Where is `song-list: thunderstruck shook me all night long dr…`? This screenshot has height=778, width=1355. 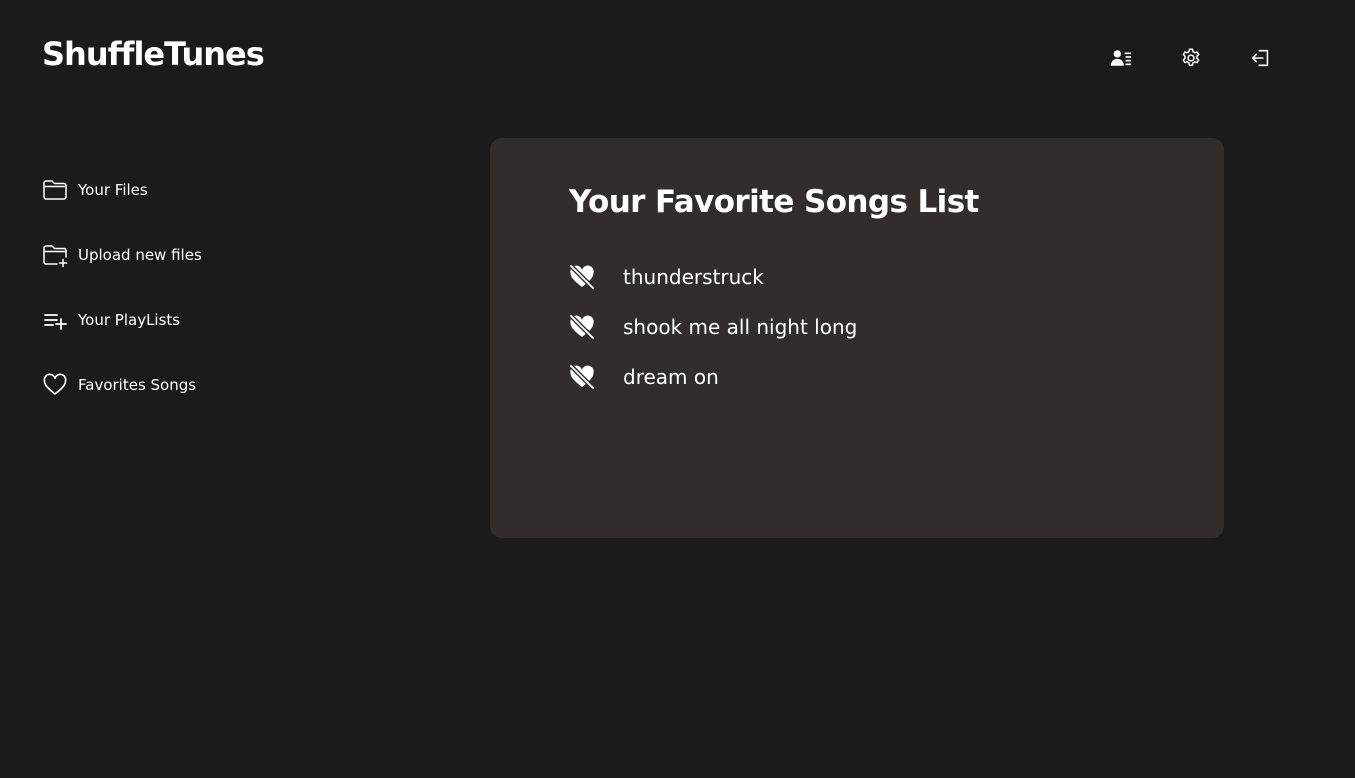 song-list: thunderstruck shook me all night long dr… is located at coordinates (713, 333).